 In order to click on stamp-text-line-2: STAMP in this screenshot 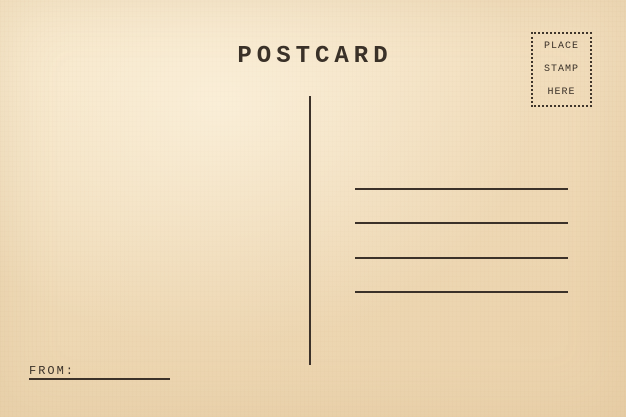, I will do `click(561, 69)`.